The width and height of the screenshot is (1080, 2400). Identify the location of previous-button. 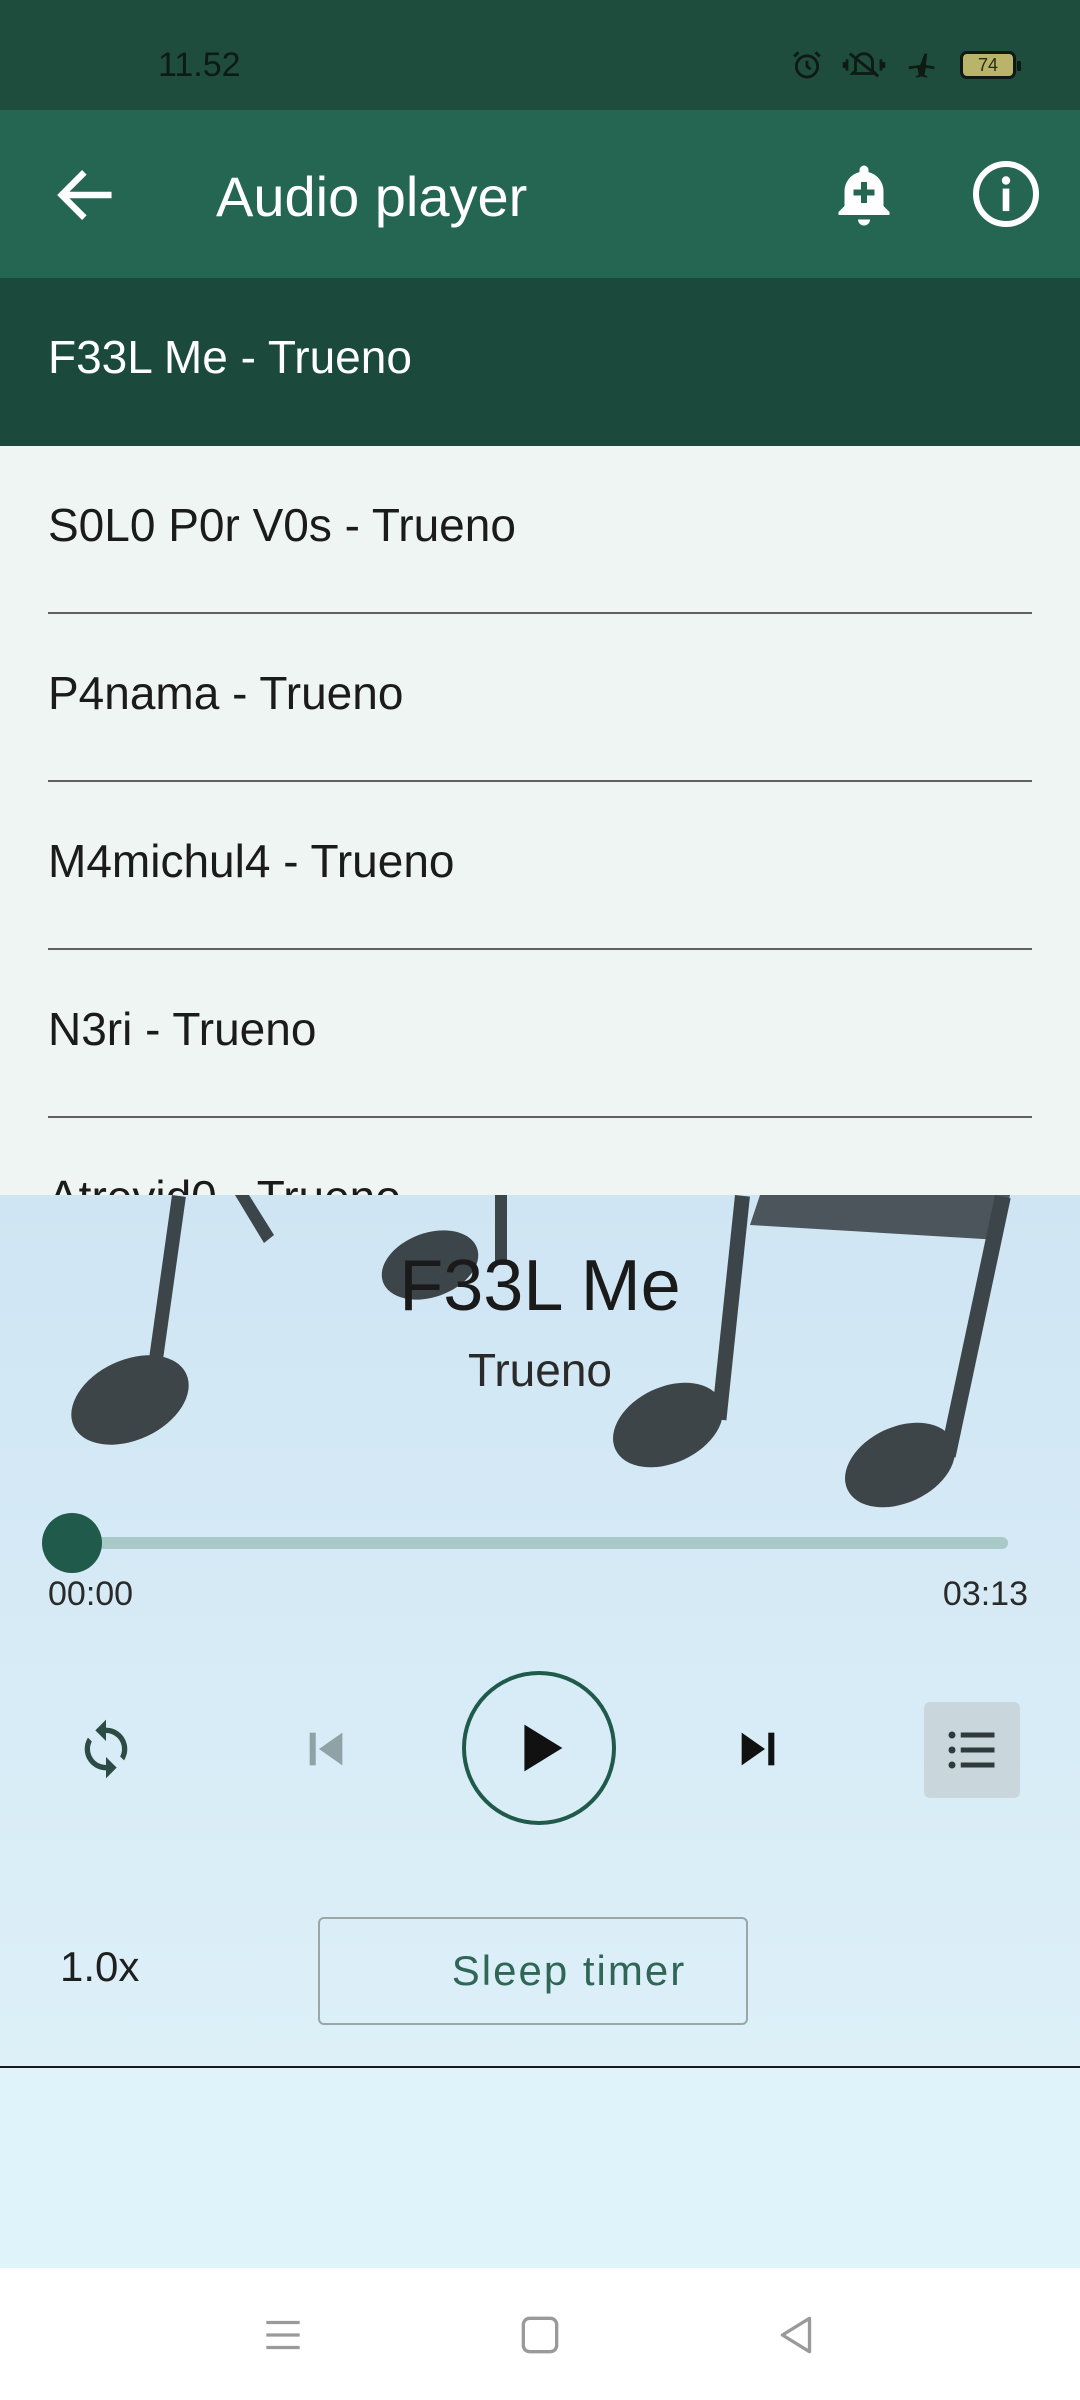
(326, 1749).